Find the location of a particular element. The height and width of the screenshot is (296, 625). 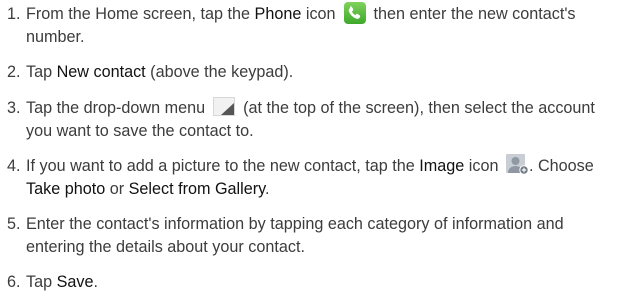

step-number: 1. is located at coordinates (14, 14).